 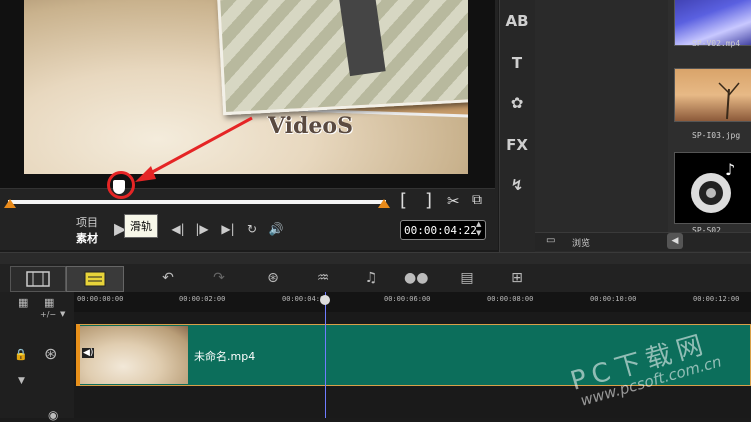 What do you see at coordinates (517, 63) in the screenshot?
I see `title-icon: T` at bounding box center [517, 63].